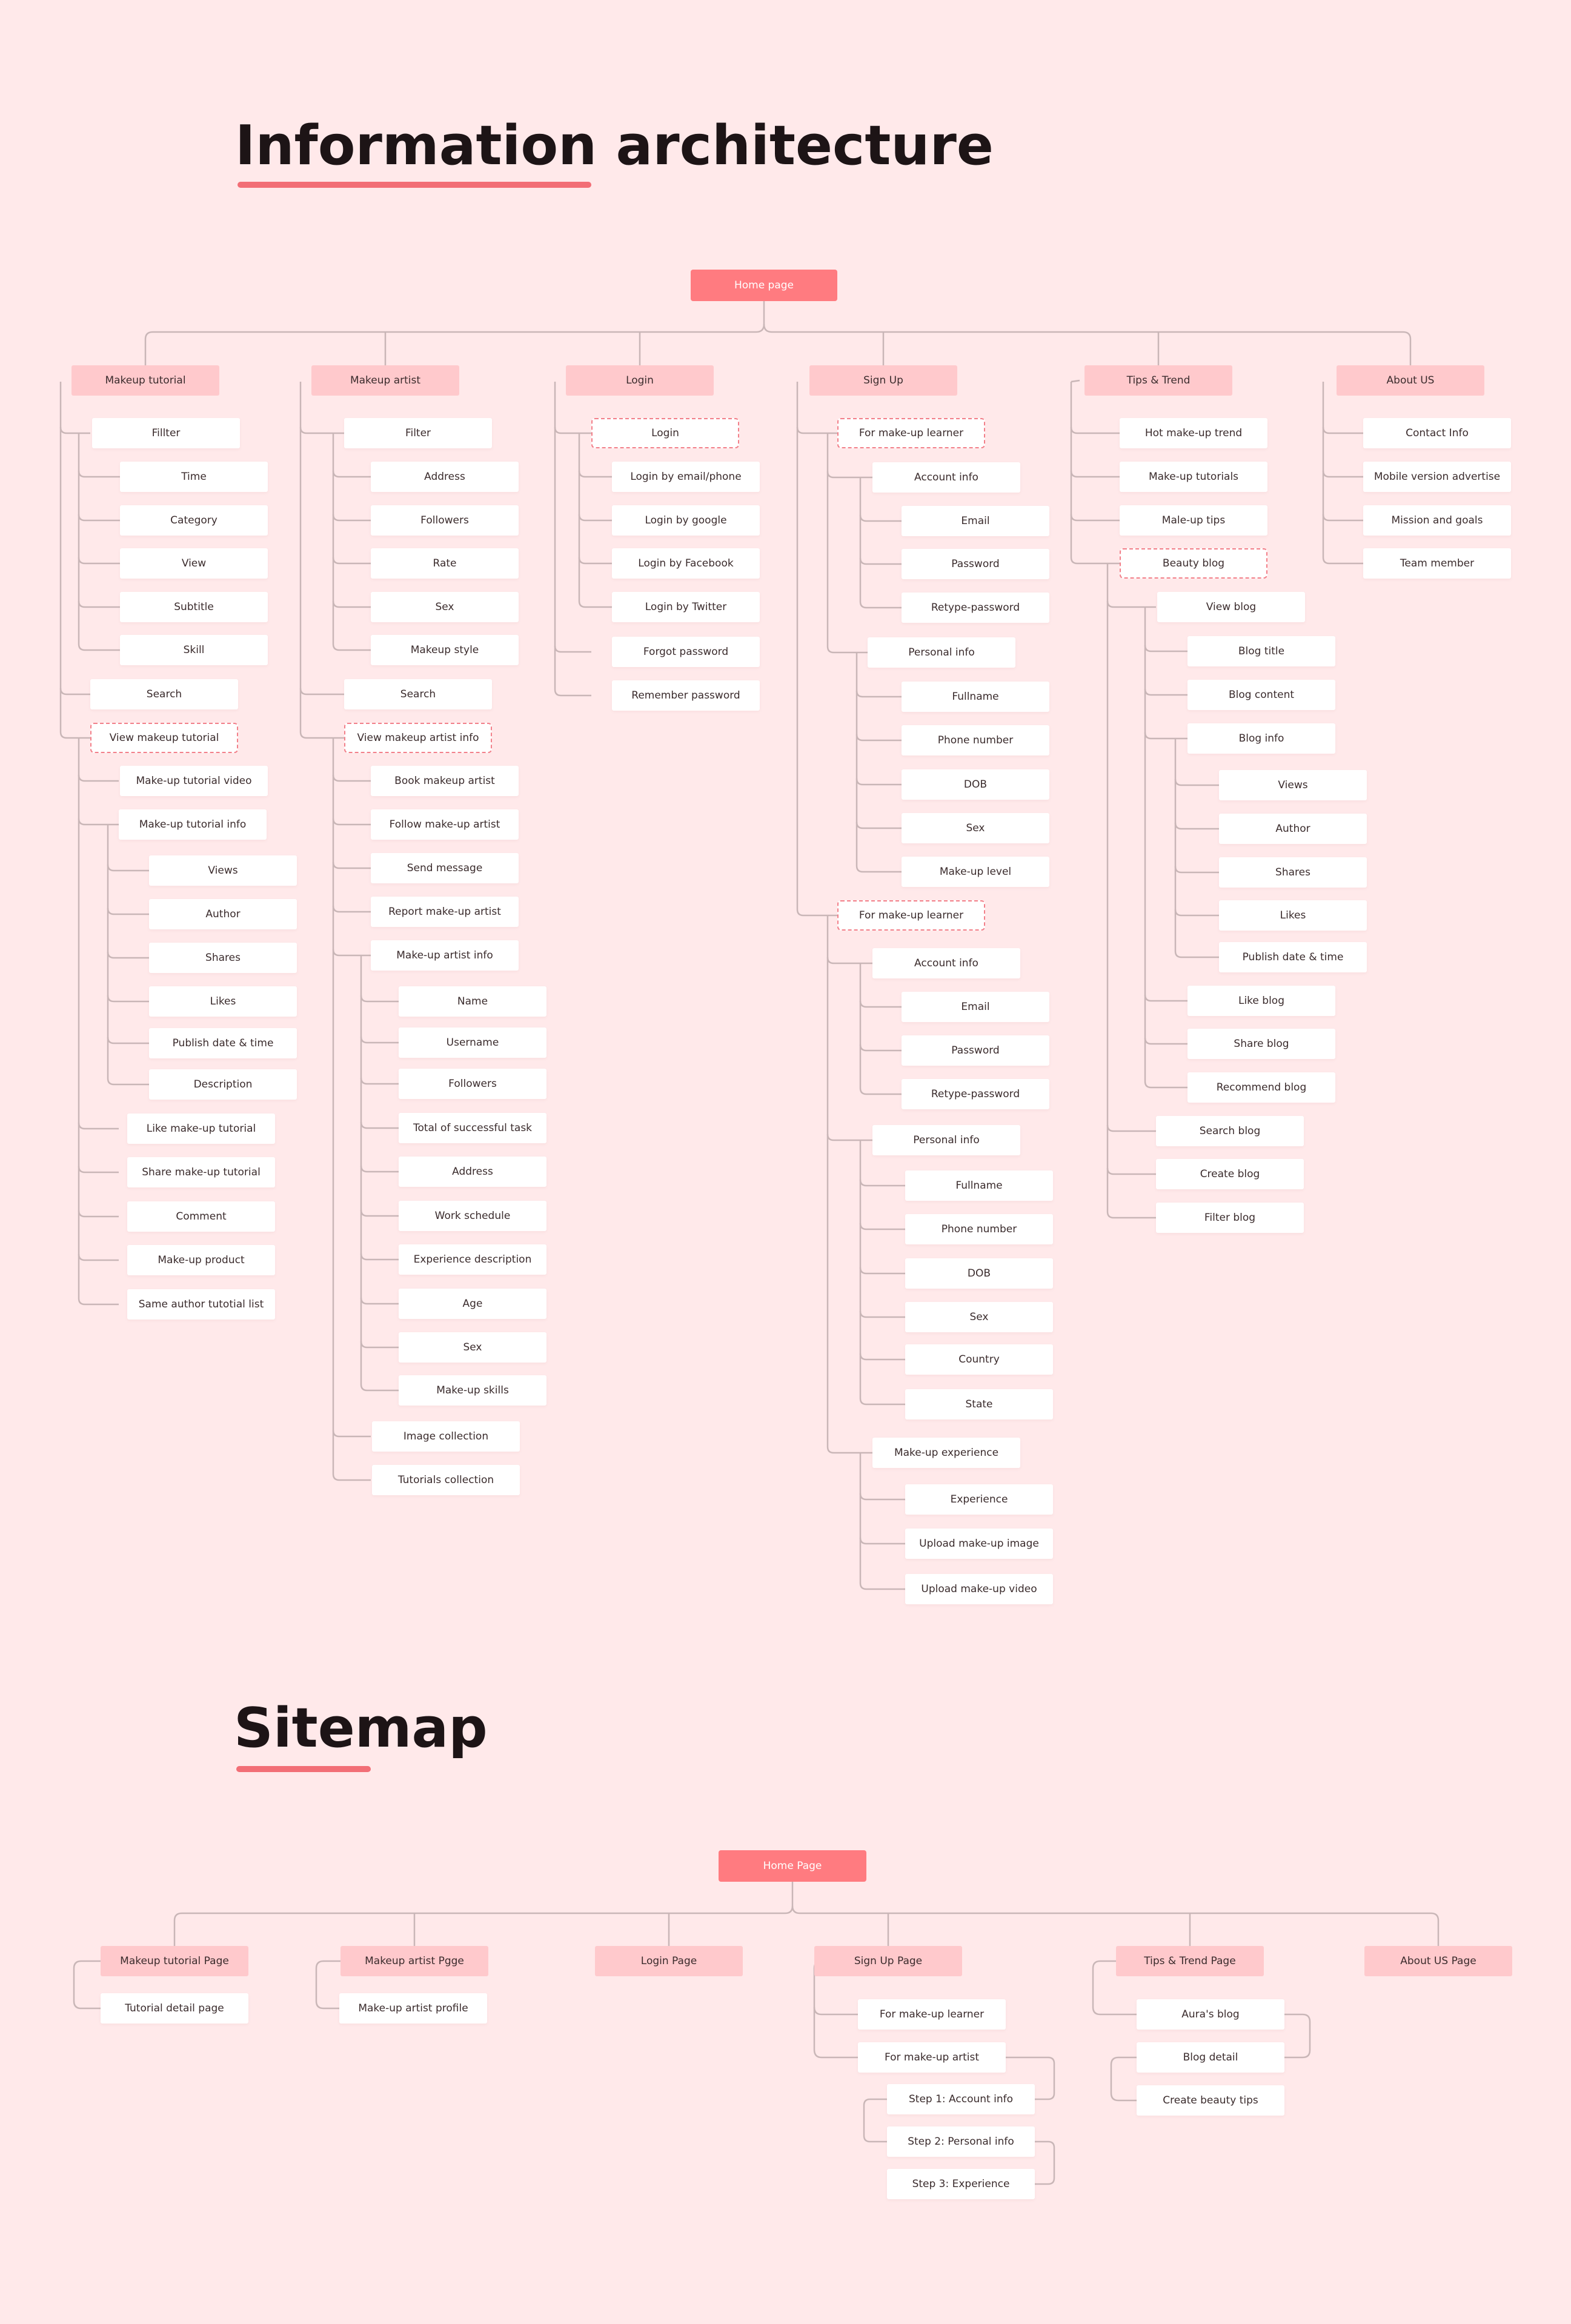 The image size is (1571, 2324). I want to click on sitemap-page-tips-trend-page: Tips & Trend Page, so click(1190, 1961).